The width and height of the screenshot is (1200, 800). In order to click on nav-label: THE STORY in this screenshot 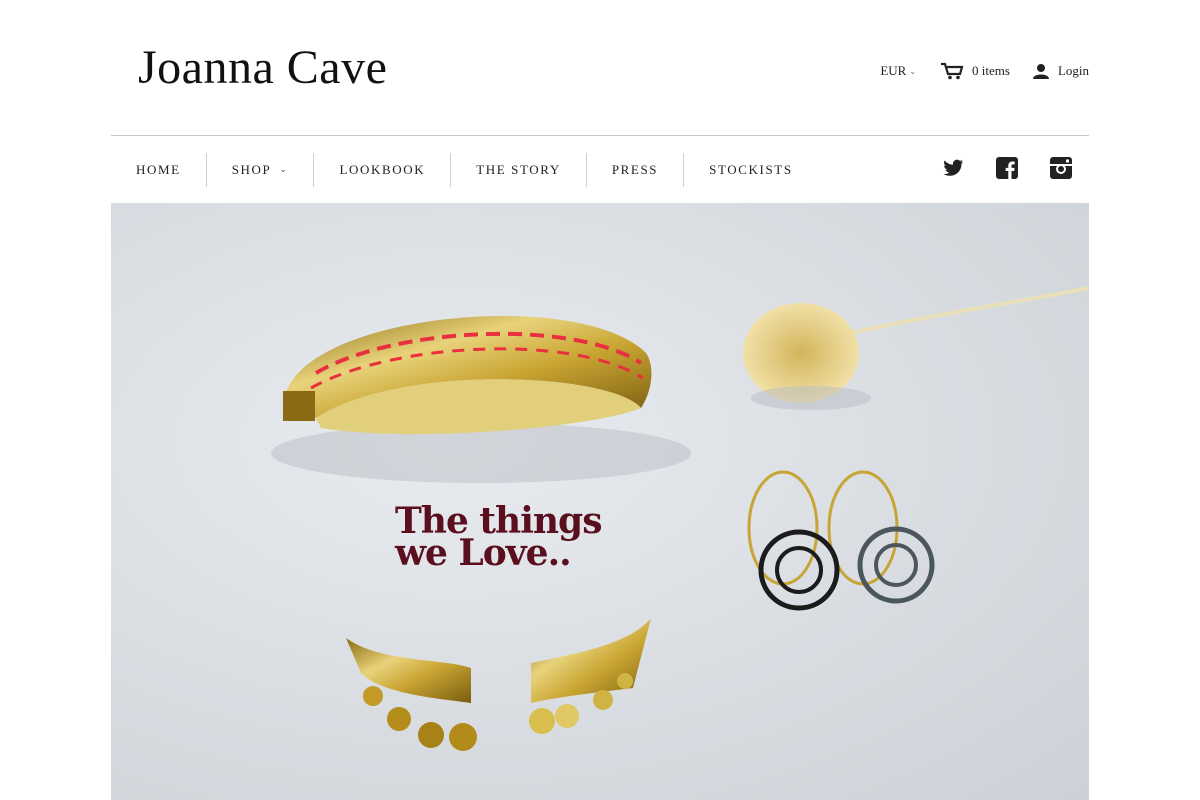, I will do `click(518, 169)`.